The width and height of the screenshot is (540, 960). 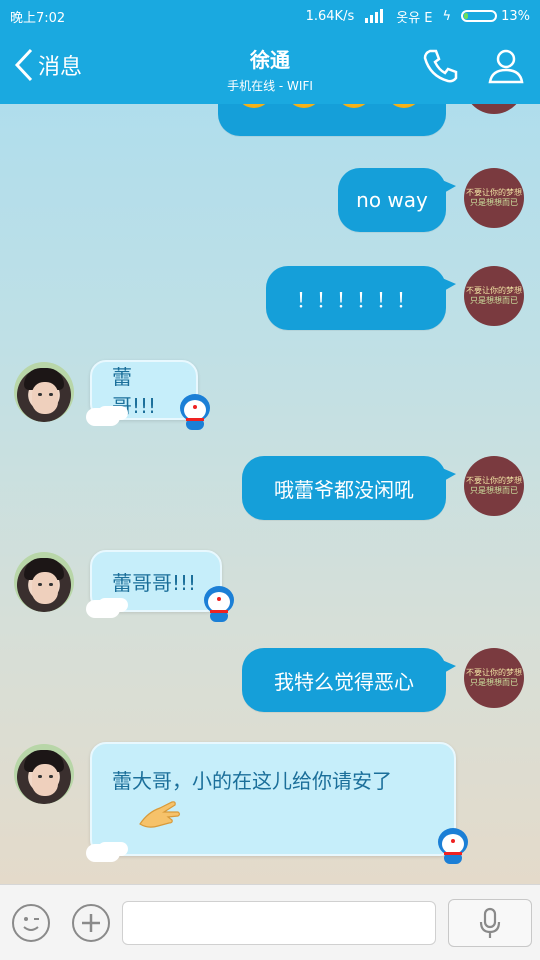 I want to click on status-indicators: 1.64K/s 옷유 E ϟ 13%, so click(x=418, y=16).